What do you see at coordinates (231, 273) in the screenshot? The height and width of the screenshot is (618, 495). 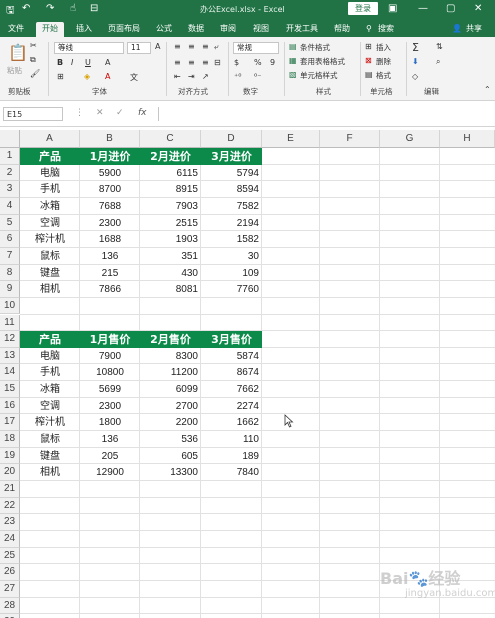 I see `price-cell: 109` at bounding box center [231, 273].